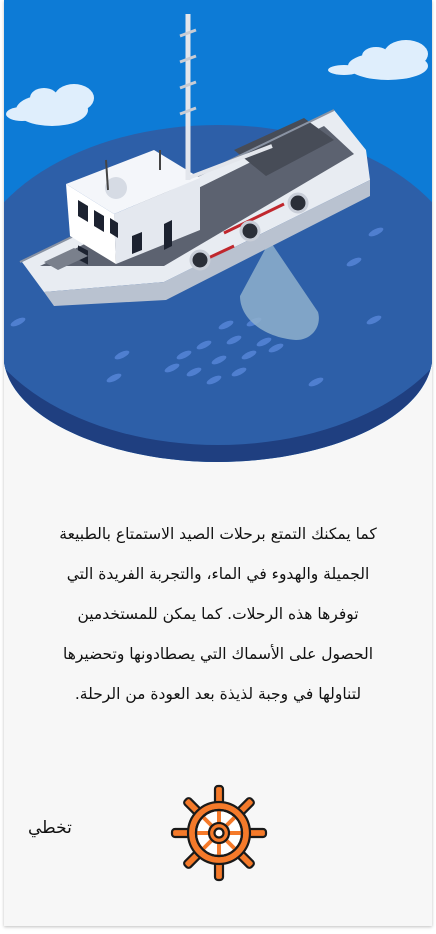  I want to click on ship-wheel-icon, so click(219, 833).